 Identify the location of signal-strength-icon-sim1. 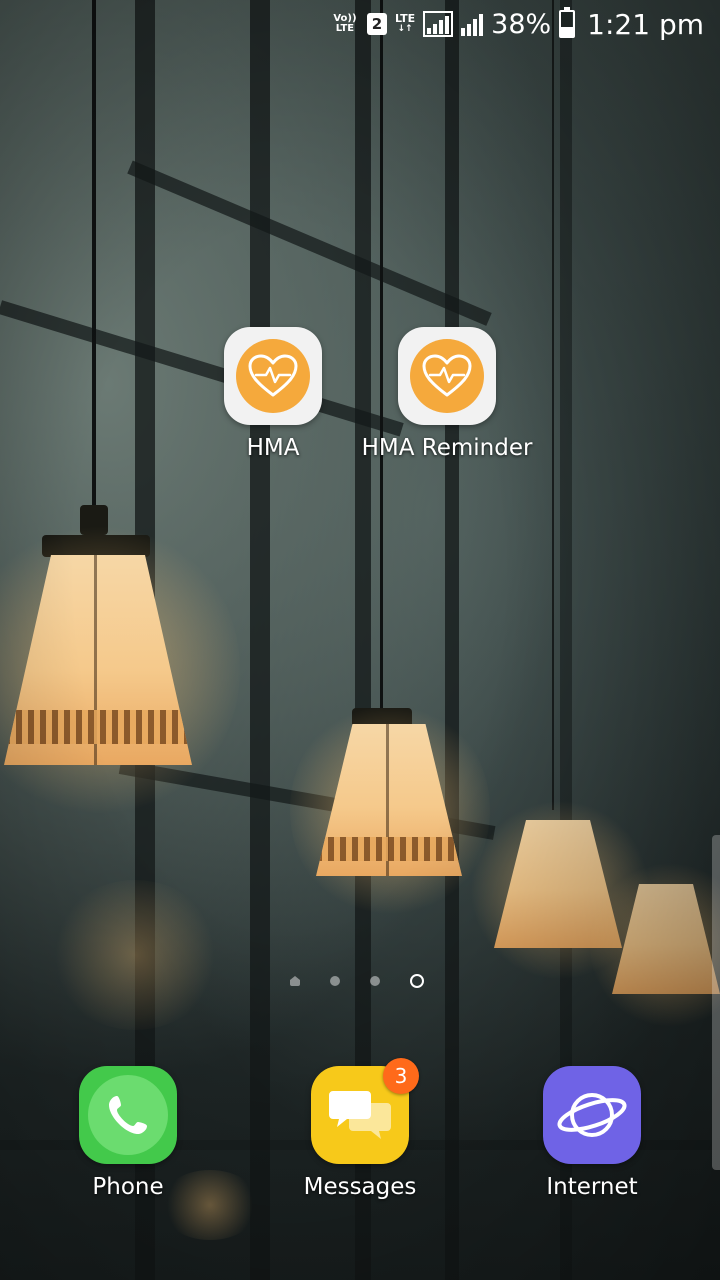
(438, 24).